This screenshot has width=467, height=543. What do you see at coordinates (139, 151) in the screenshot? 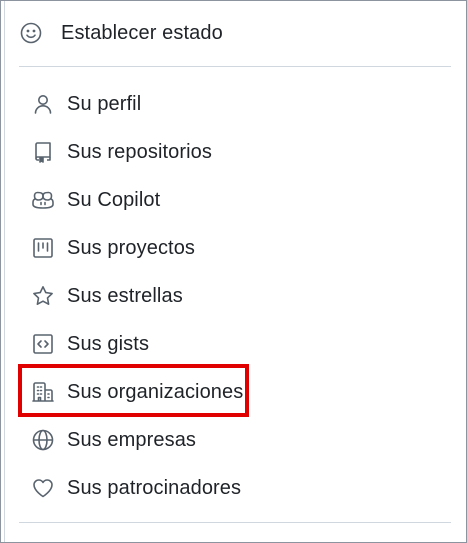
I see `menu-item-label: Sus repositorios` at bounding box center [139, 151].